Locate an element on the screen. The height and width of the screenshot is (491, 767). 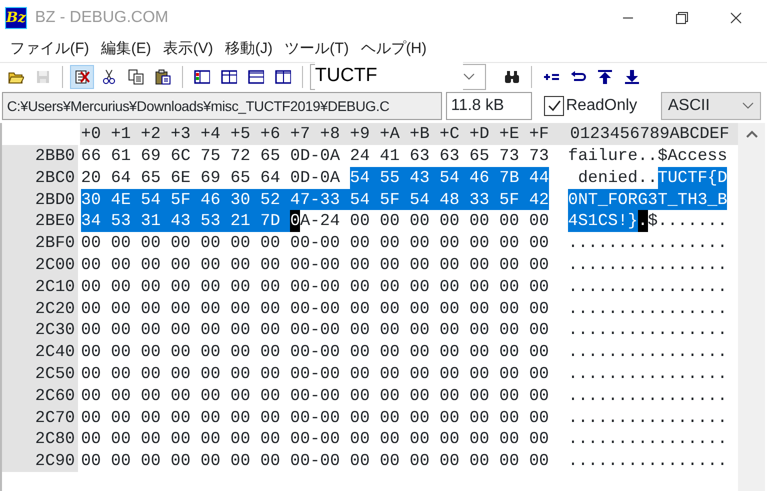
row-address: 2BE0 is located at coordinates (55, 221).